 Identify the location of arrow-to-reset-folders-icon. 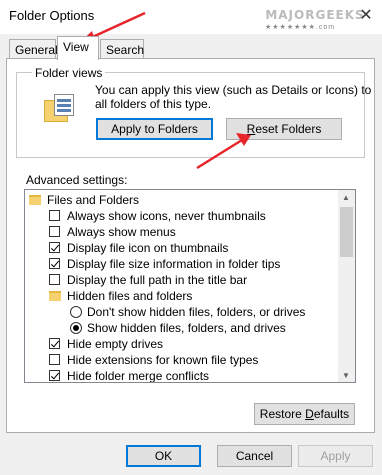
(223, 151).